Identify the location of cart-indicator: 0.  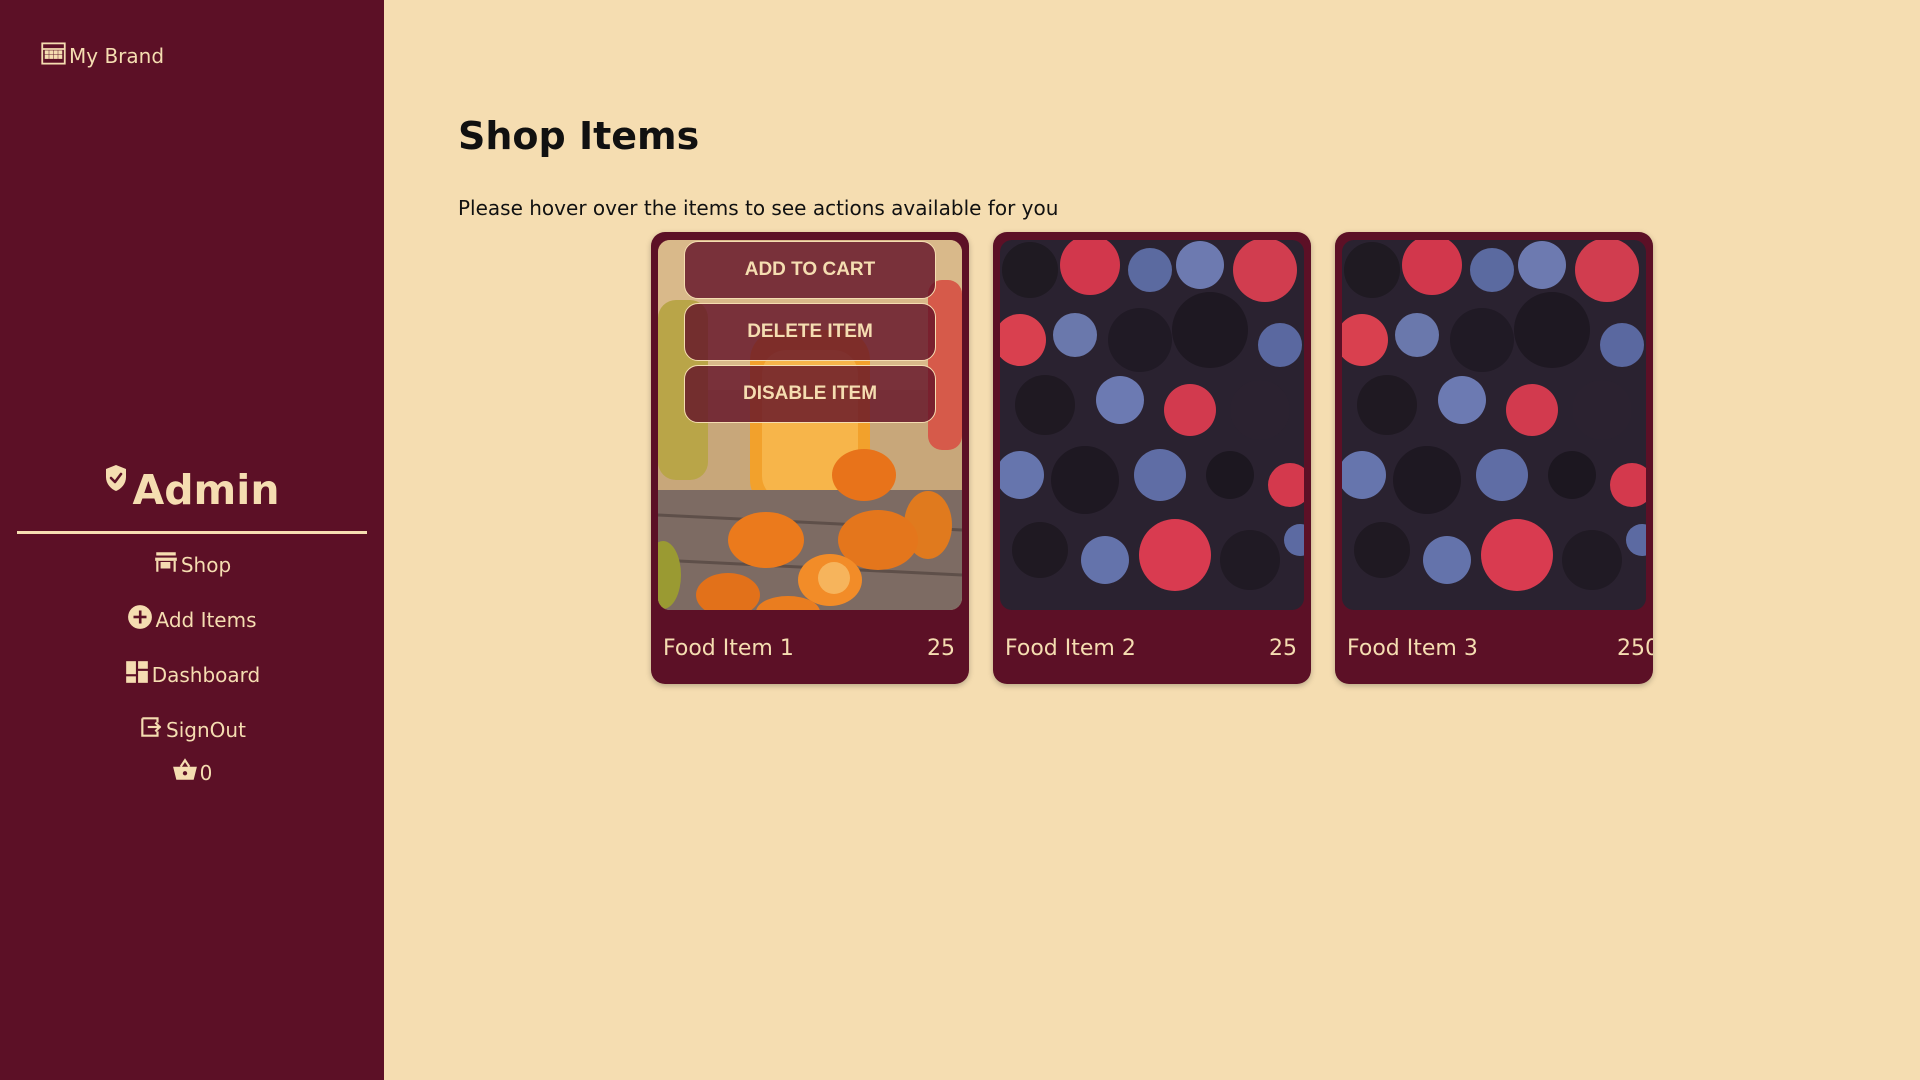
(192, 772).